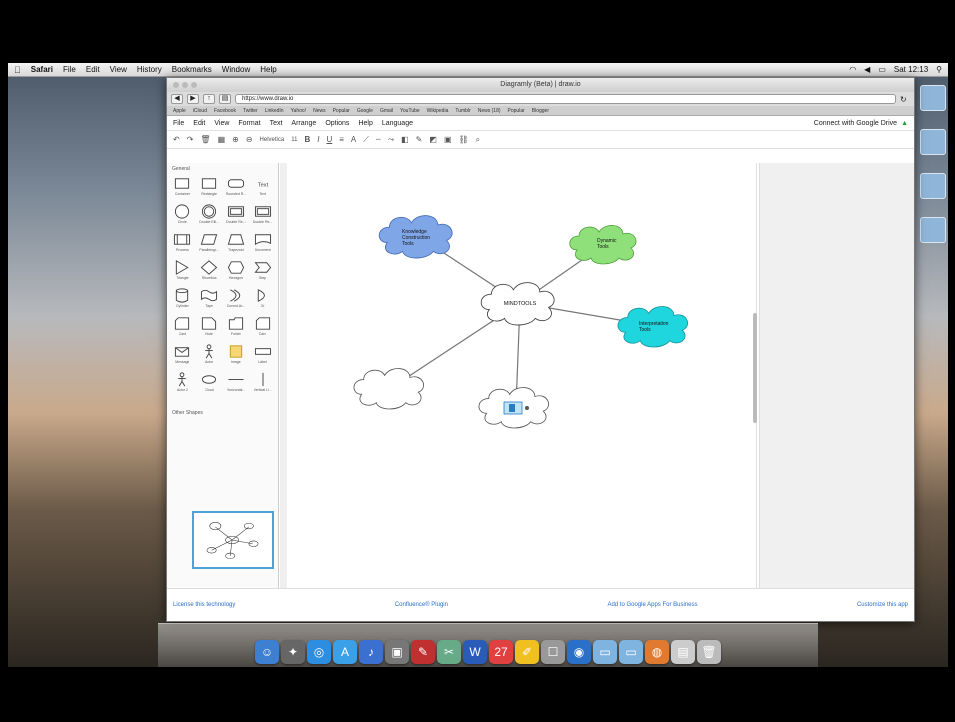  Describe the element at coordinates (605, 652) in the screenshot. I see `folder-icon: ▭` at that location.